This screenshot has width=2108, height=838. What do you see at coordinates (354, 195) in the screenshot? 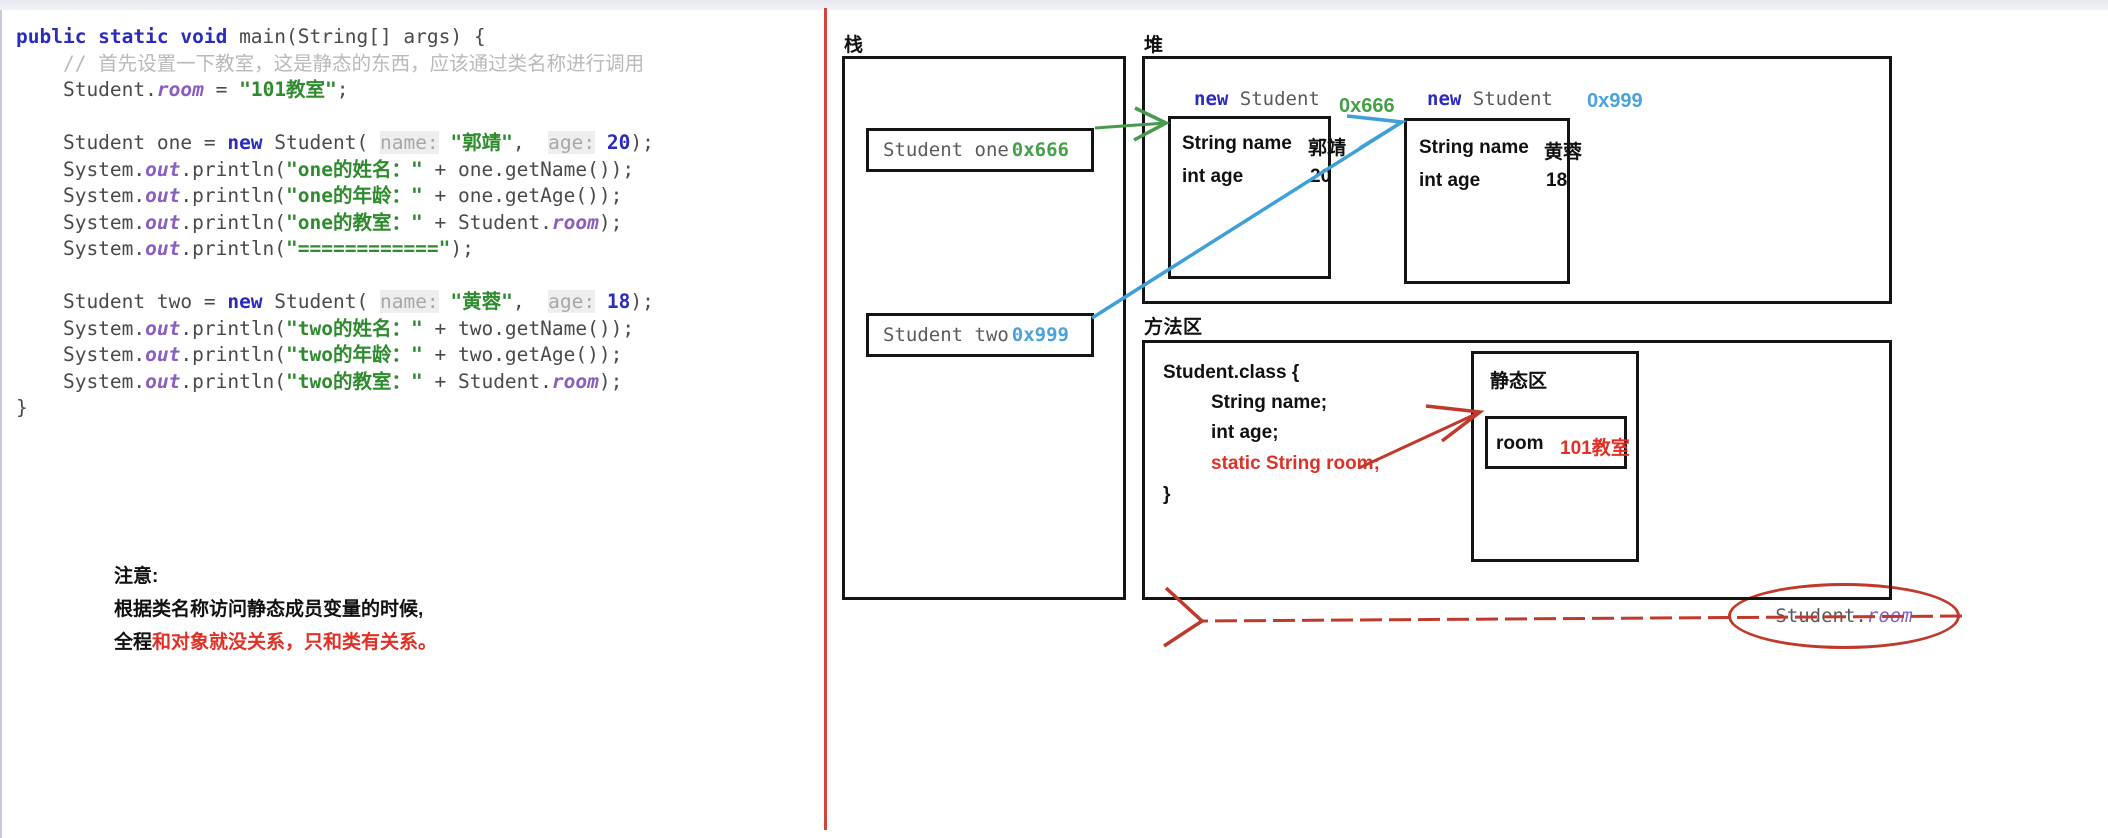
I see `code-token: "one的年龄："` at bounding box center [354, 195].